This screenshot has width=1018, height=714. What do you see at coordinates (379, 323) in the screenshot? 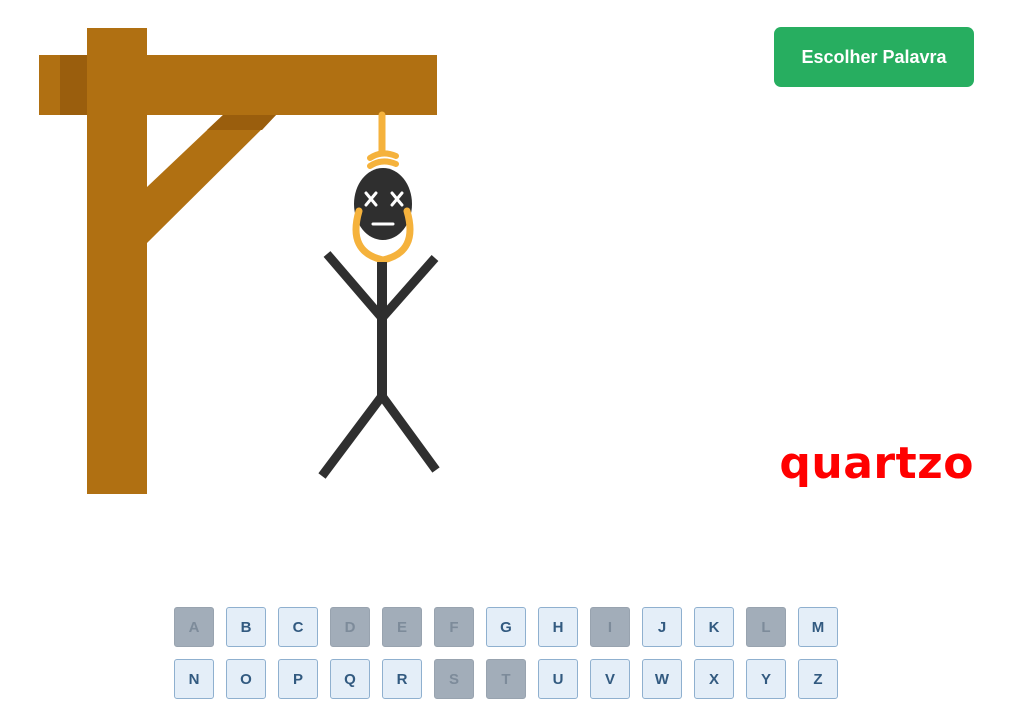
I see `hanged-figure` at bounding box center [379, 323].